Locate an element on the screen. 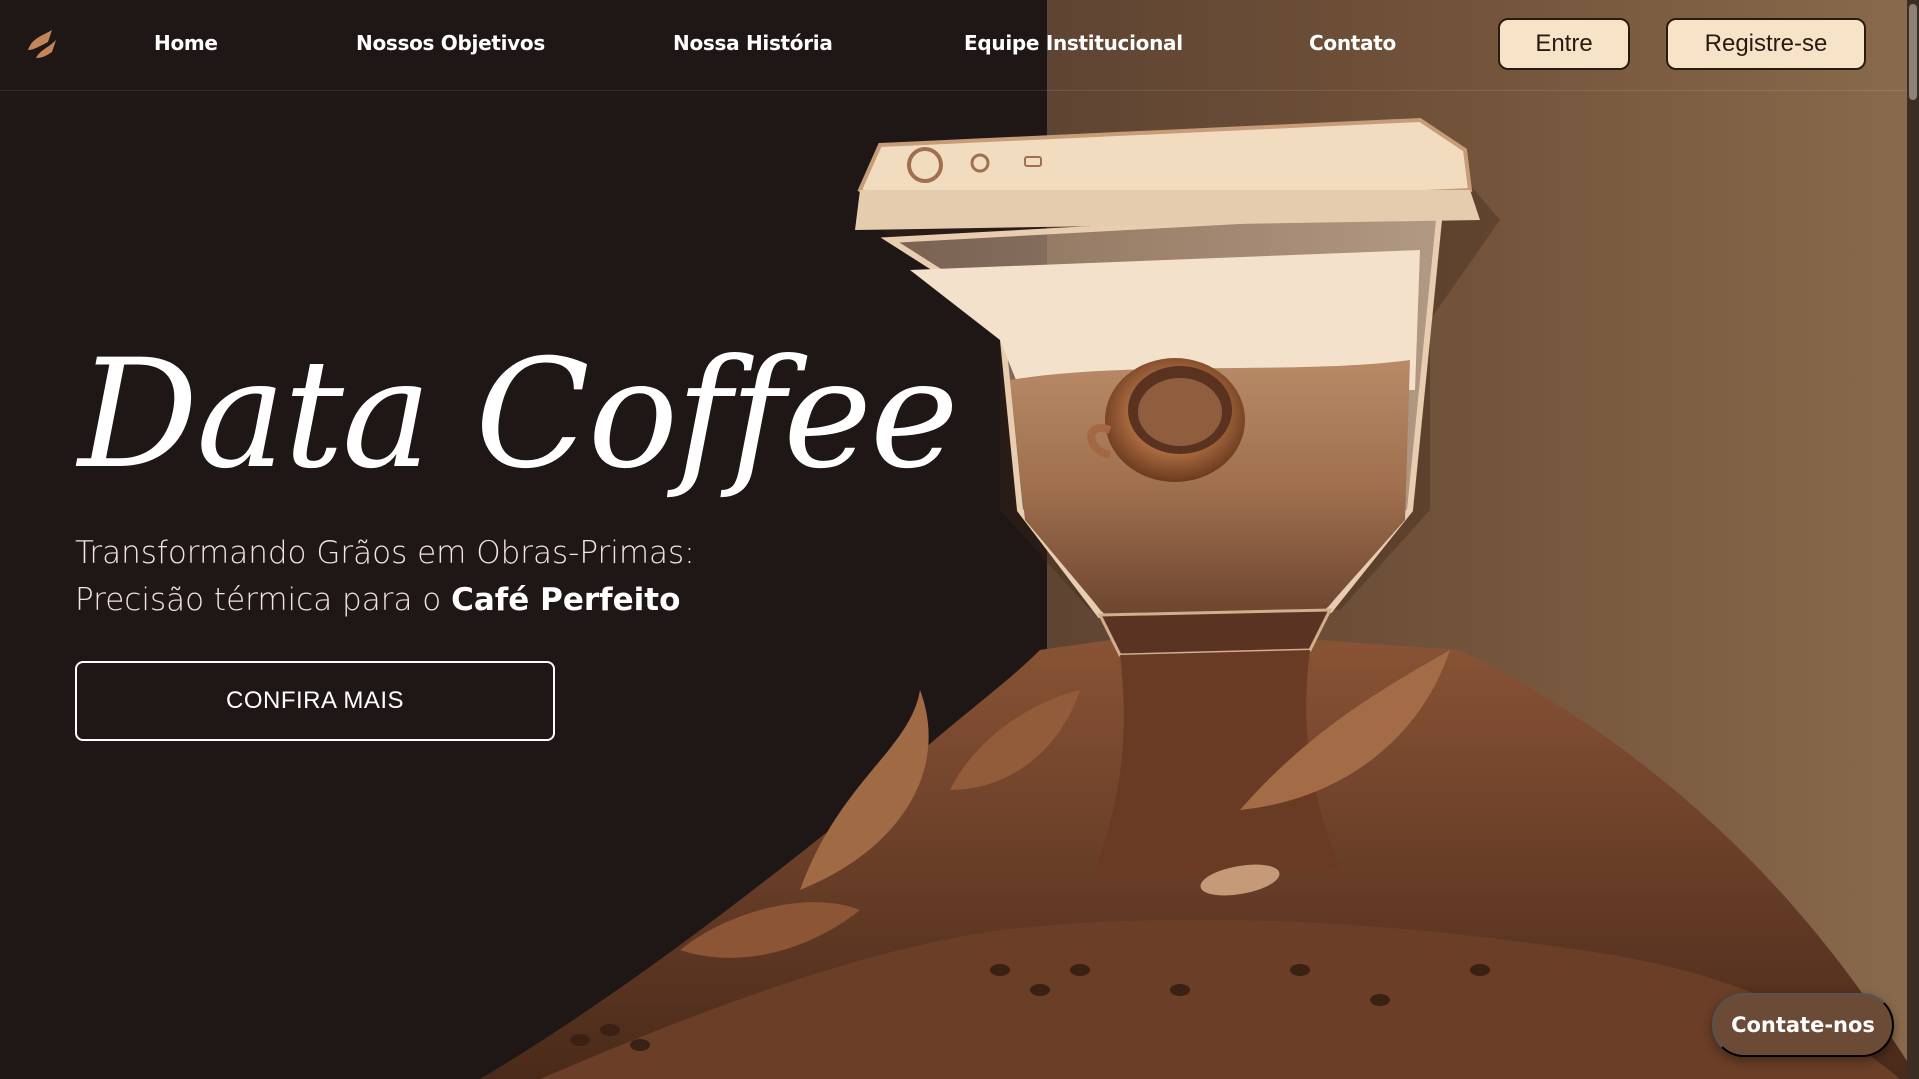  hero-subtitle-line2: Precisão térmica para o Café Perfeito is located at coordinates (385, 600).